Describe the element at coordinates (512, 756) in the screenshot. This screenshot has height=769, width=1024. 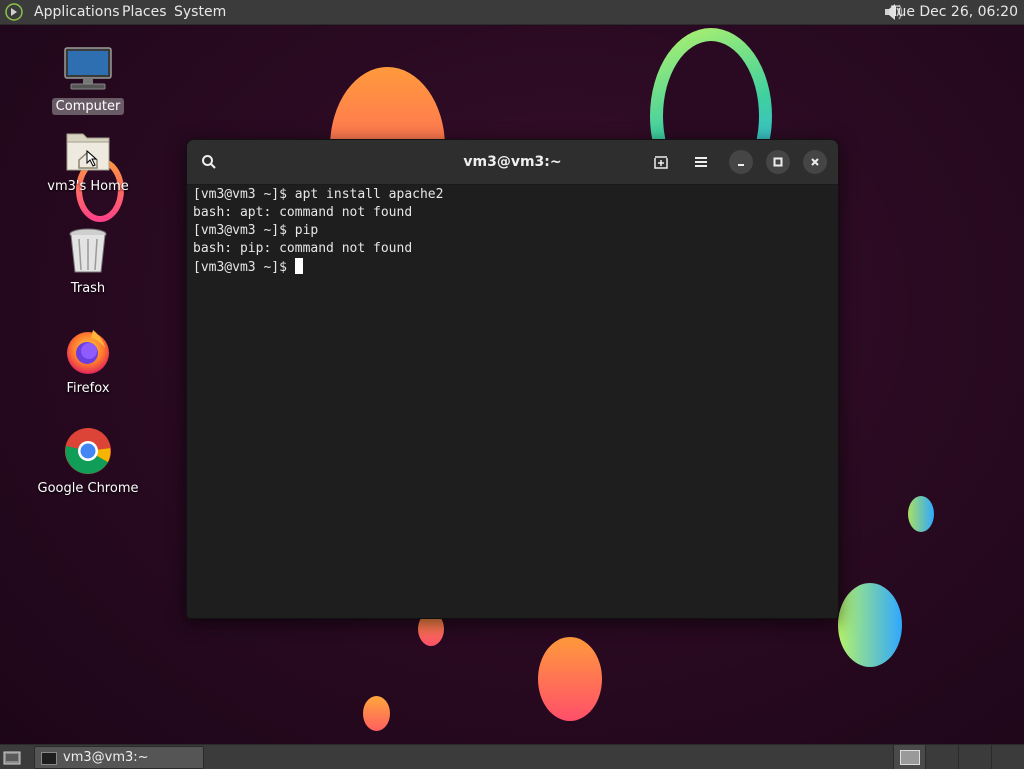
I see `bottom-taskbar: vm3@vm3:~` at that location.